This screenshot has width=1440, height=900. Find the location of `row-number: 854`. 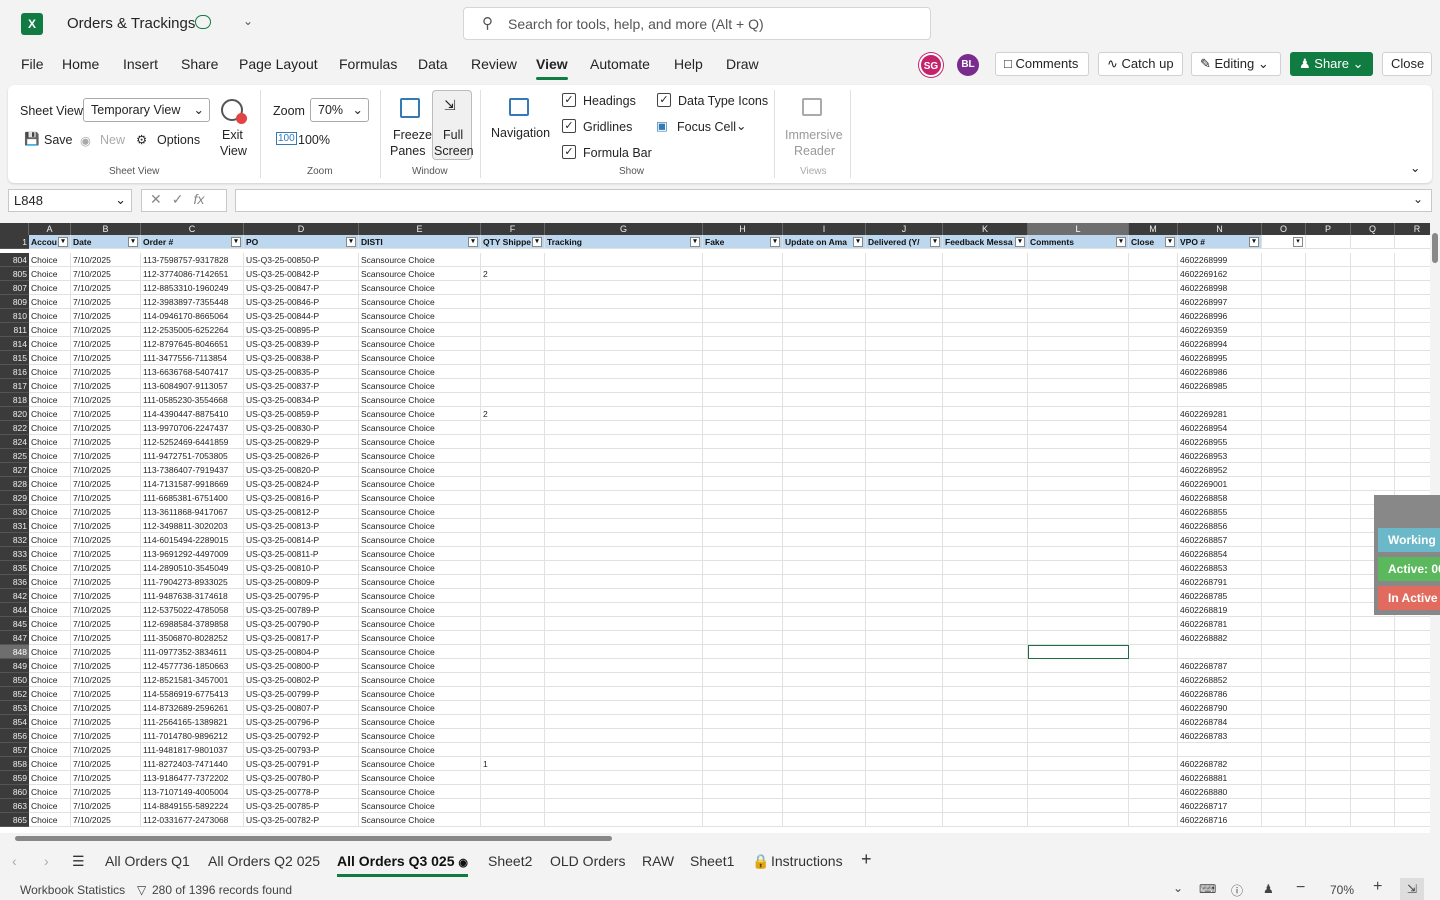

row-number: 854 is located at coordinates (14, 722).